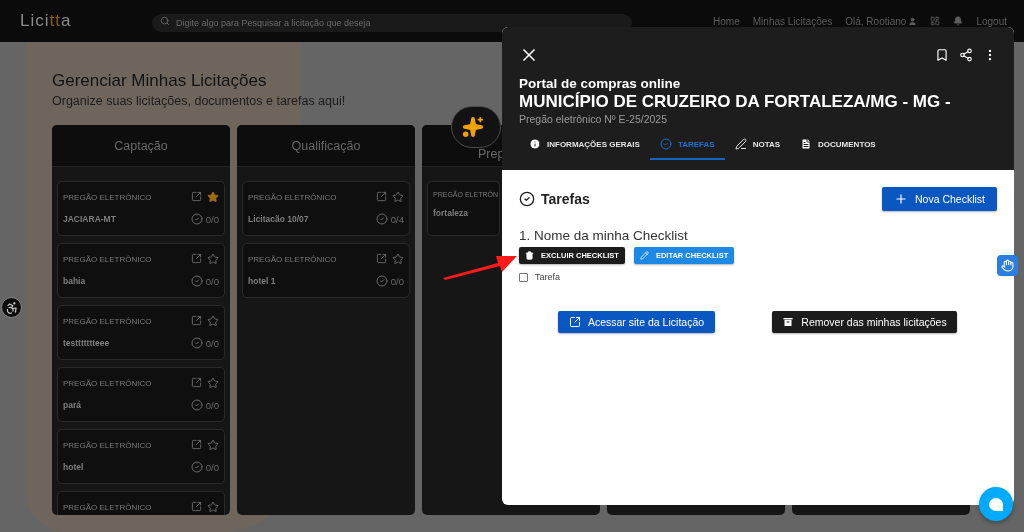 The width and height of the screenshot is (1024, 532). Describe the element at coordinates (726, 21) in the screenshot. I see `nav-link: Home` at that location.